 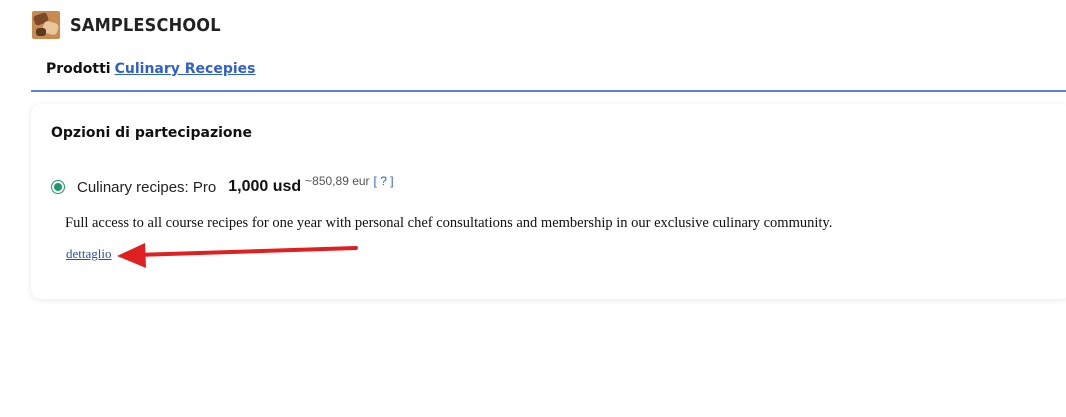 I want to click on price-help-link: [ ? ], so click(x=384, y=181).